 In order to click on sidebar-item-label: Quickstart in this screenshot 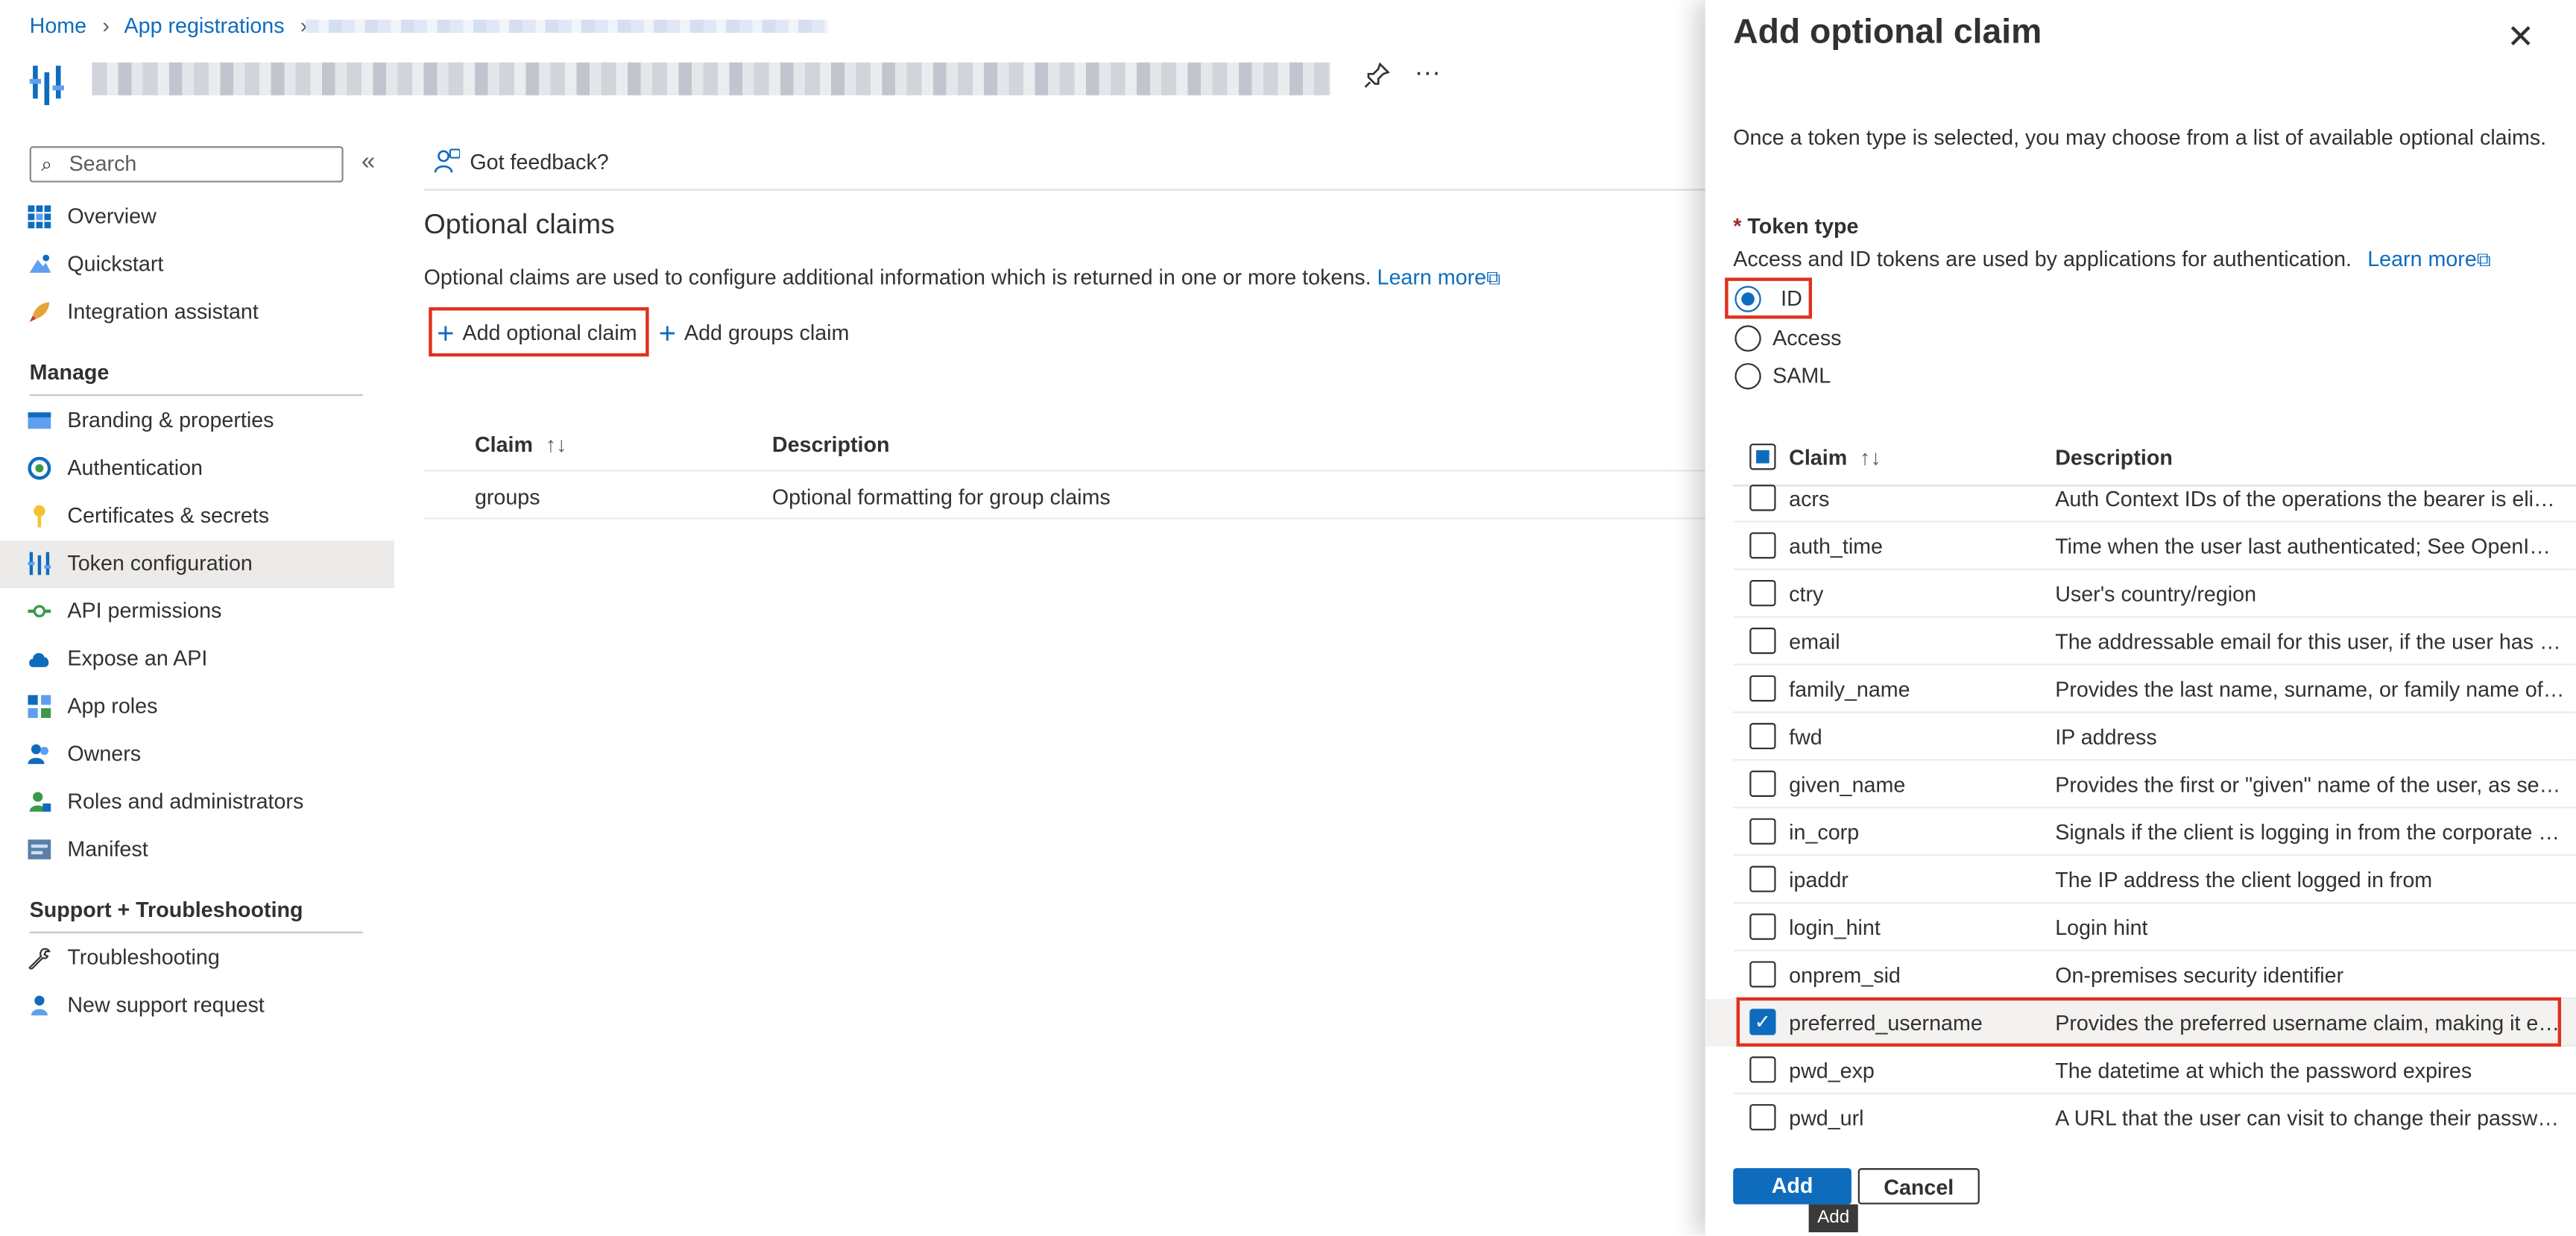, I will do `click(115, 264)`.